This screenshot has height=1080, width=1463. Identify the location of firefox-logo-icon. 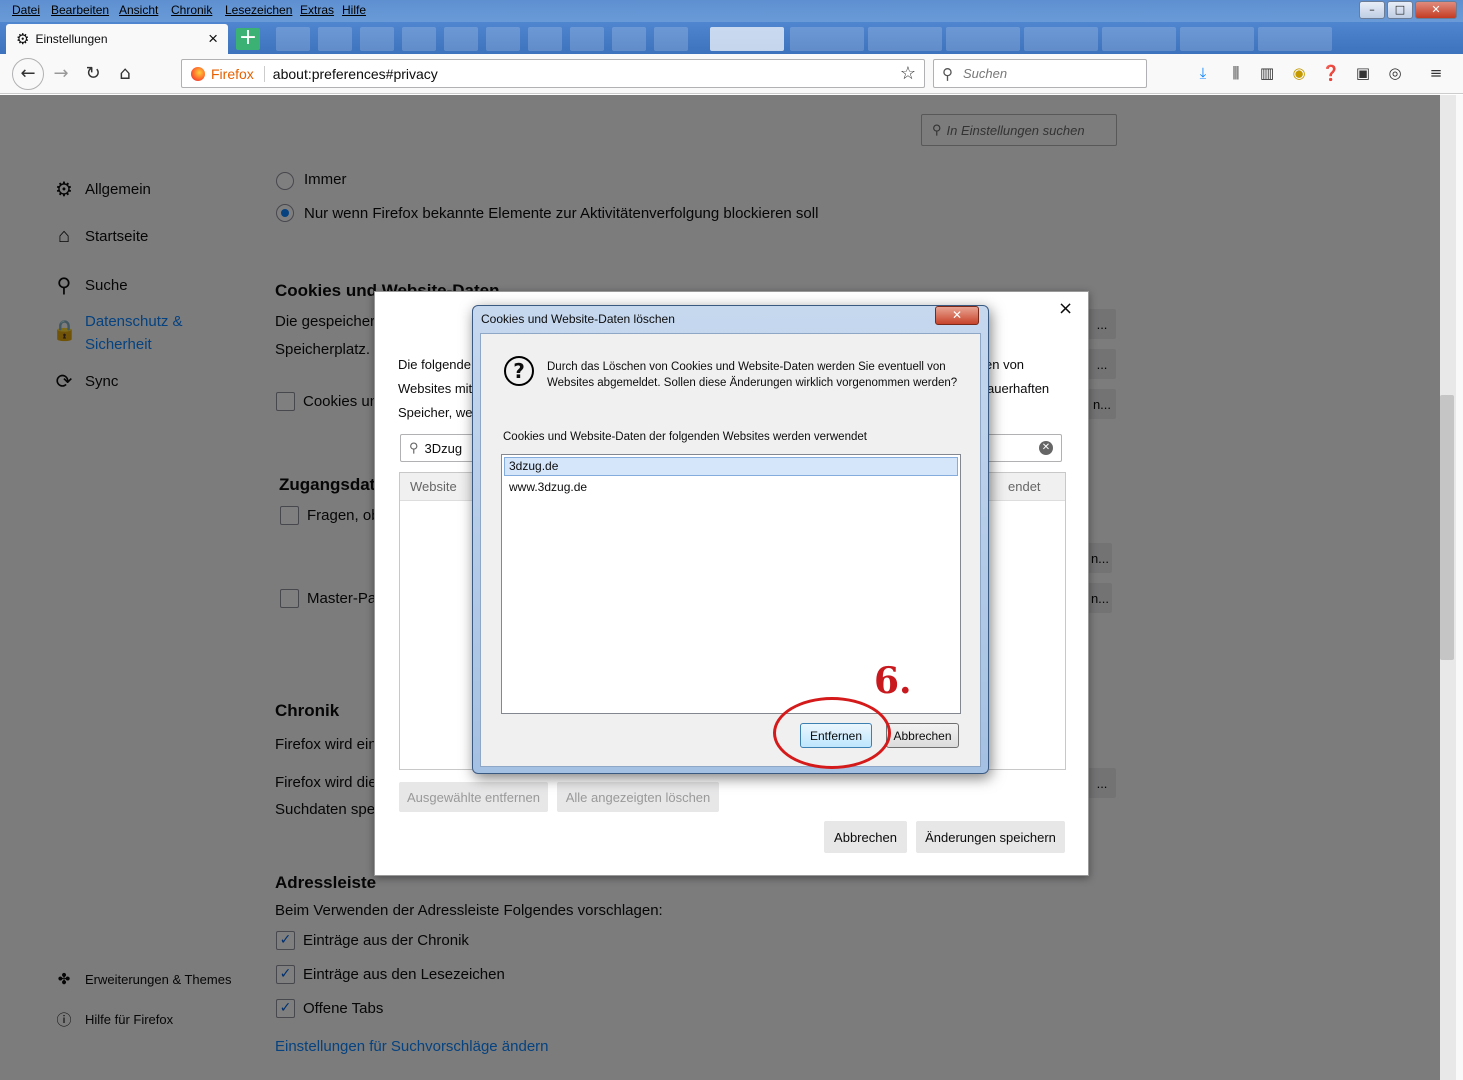
(198, 73).